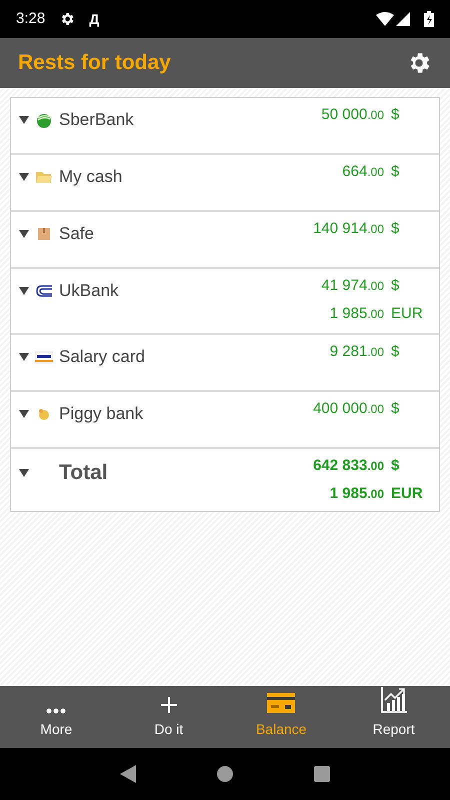 The image size is (450, 800). I want to click on amount: 664.00, so click(362, 172).